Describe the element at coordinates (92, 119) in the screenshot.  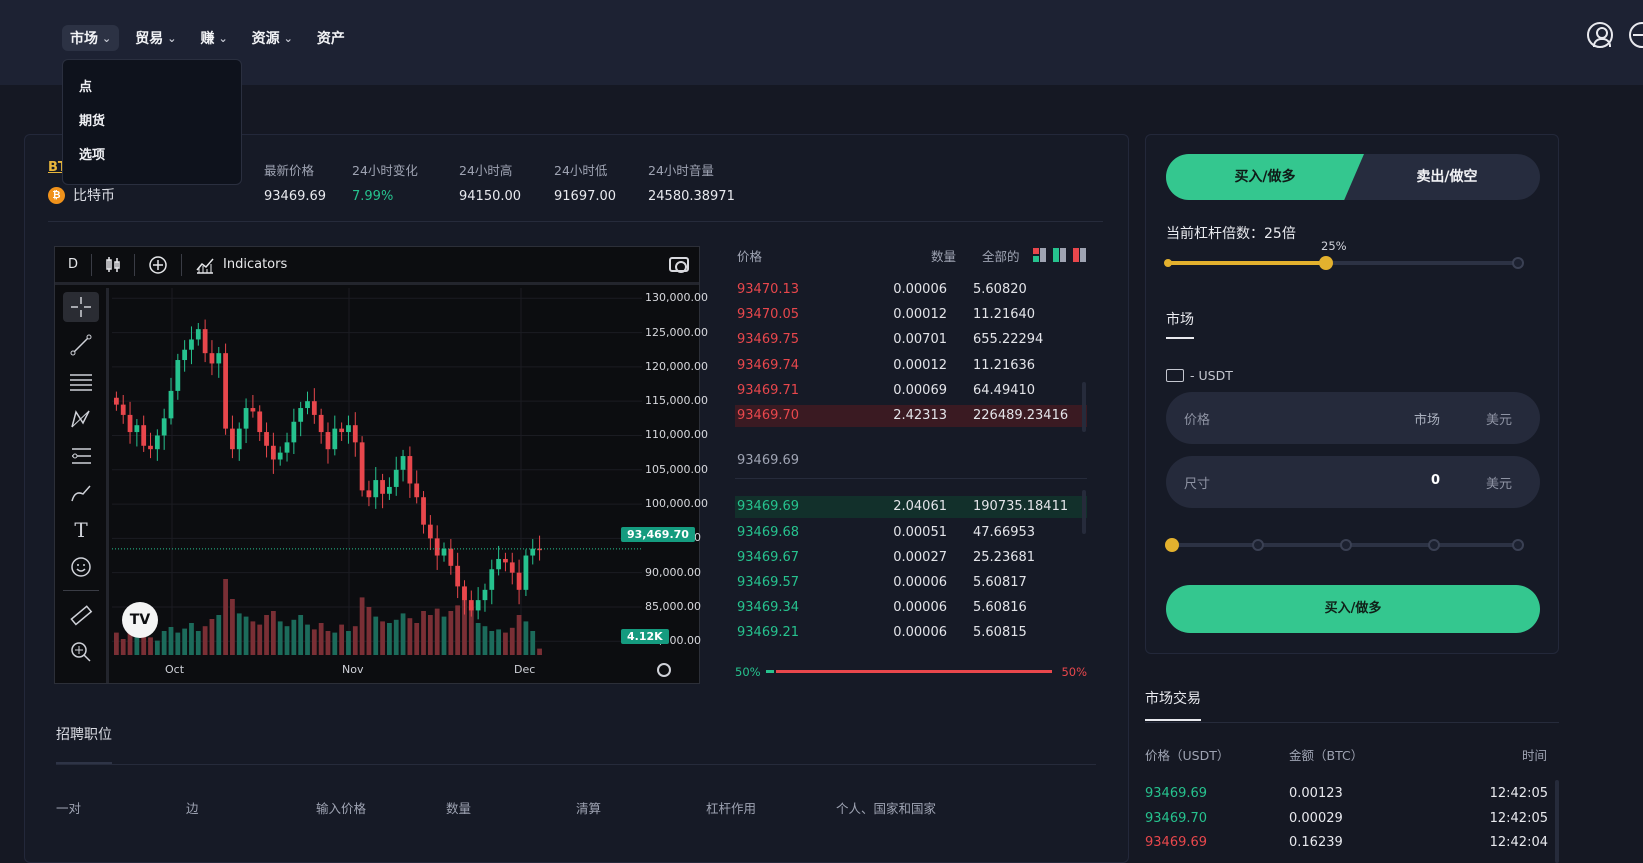
I see `dropdown-item-futures: 期货` at that location.